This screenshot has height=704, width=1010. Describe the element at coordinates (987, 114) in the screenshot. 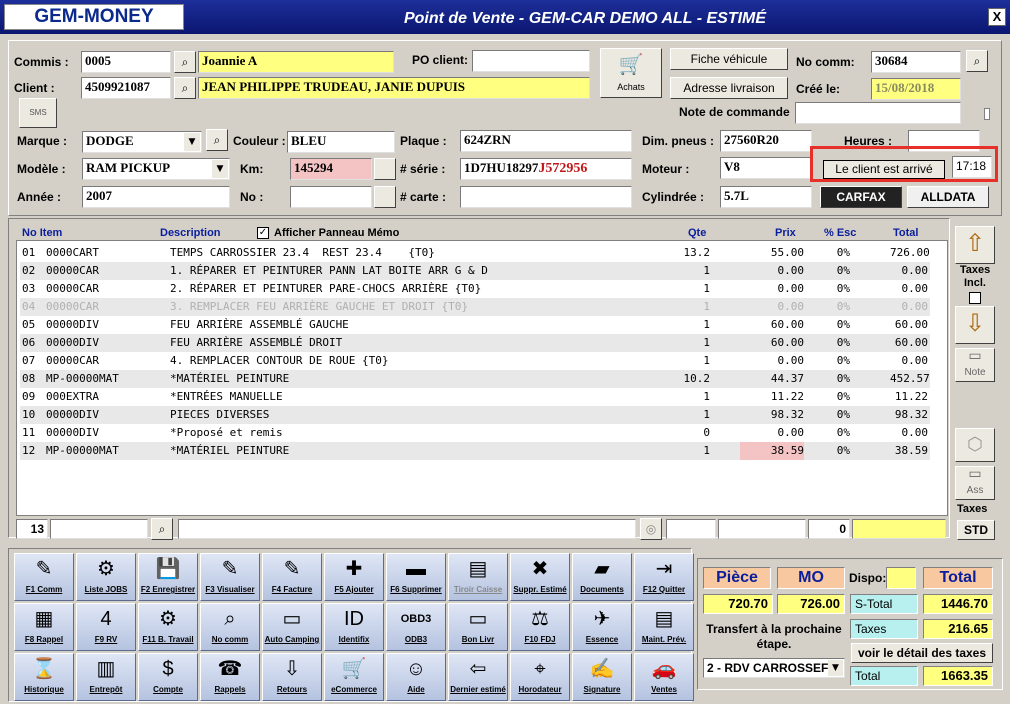

I see `note-scroll-handle` at that location.